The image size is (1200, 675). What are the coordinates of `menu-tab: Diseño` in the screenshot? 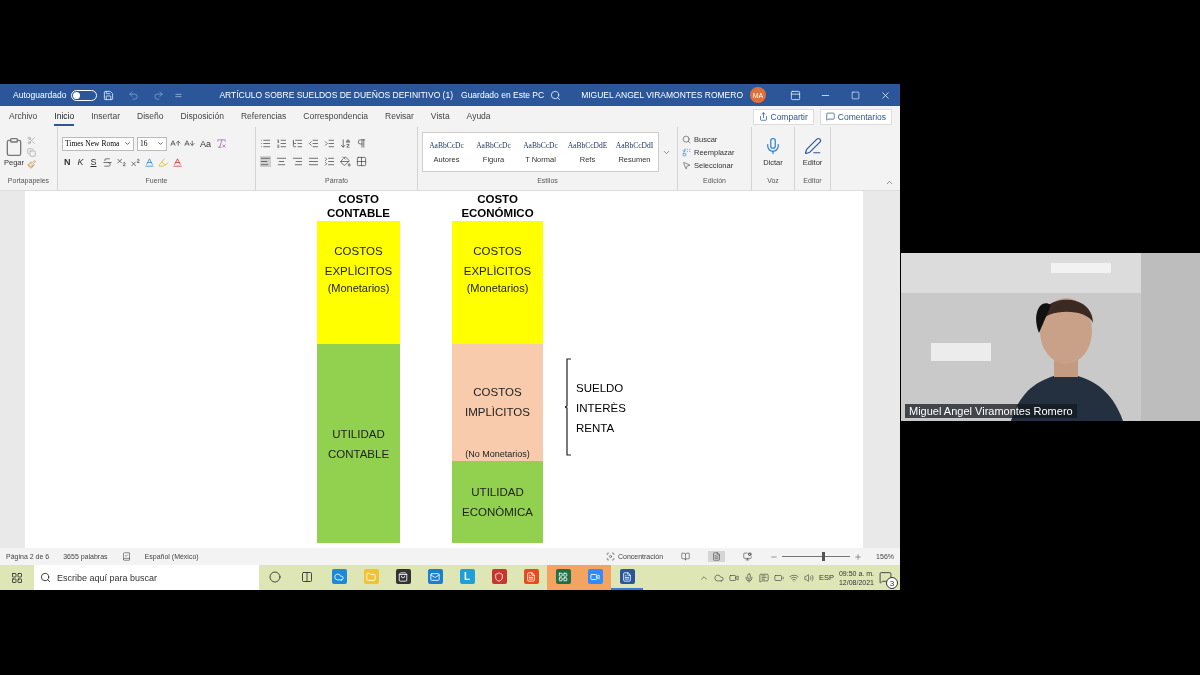 It's located at (150, 116).